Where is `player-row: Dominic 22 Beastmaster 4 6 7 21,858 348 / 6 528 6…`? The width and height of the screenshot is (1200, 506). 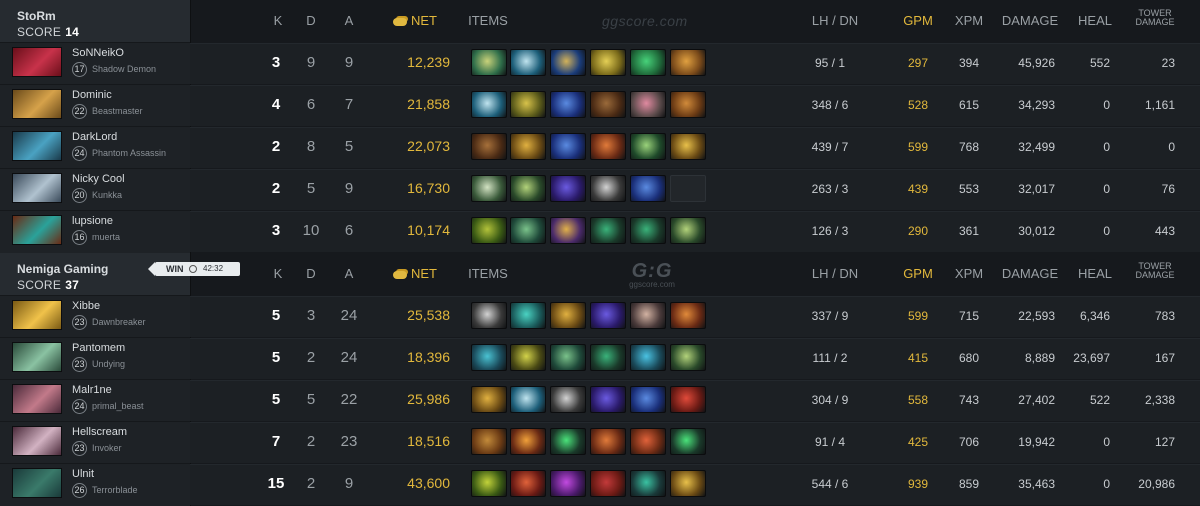 player-row: Dominic 22 Beastmaster 4 6 7 21,858 348 / 6 528 6… is located at coordinates (600, 105).